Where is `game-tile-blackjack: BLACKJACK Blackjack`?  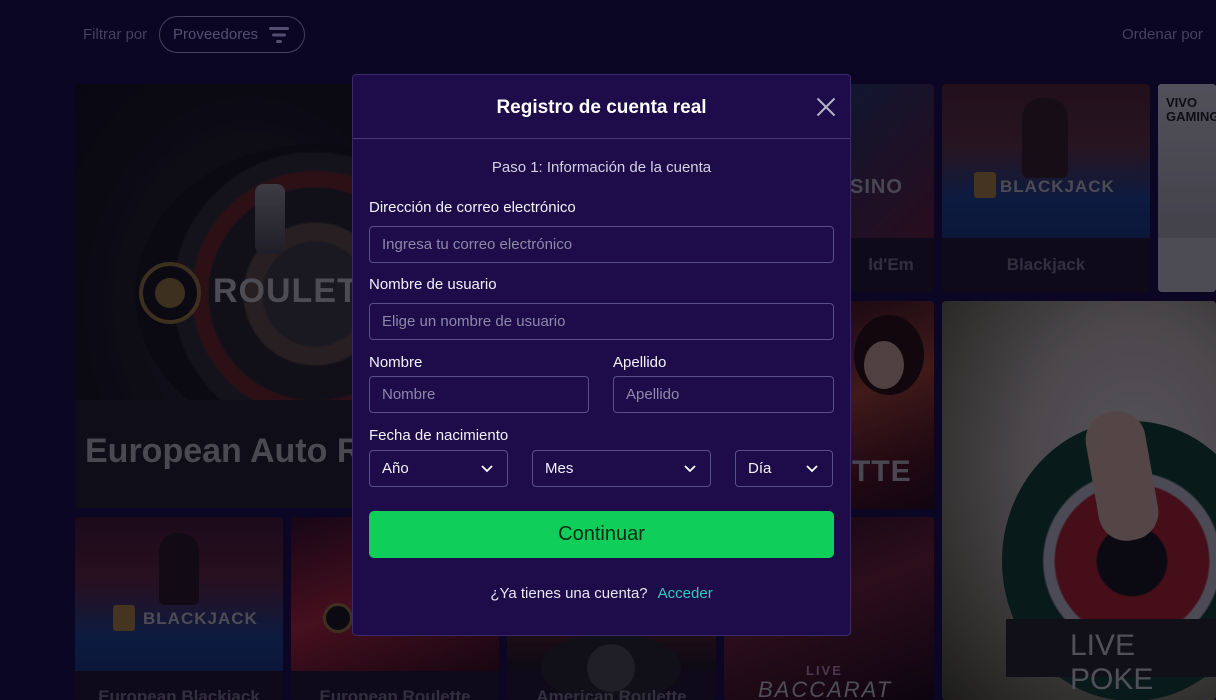 game-tile-blackjack: BLACKJACK Blackjack is located at coordinates (1046, 188).